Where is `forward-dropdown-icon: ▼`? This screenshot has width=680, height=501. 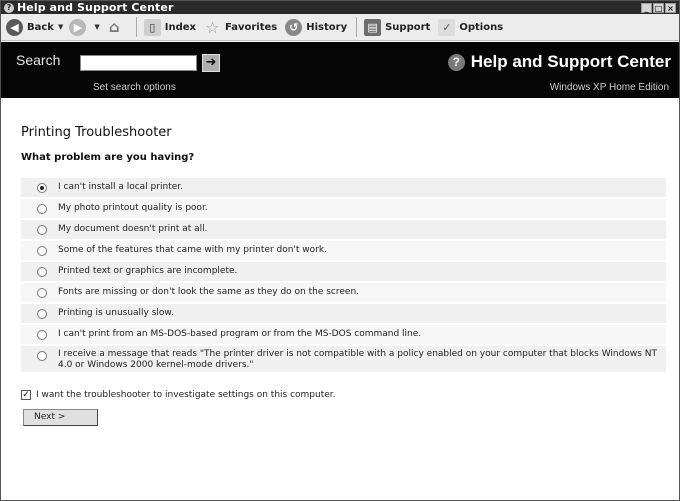
forward-dropdown-icon: ▼ is located at coordinates (96, 27).